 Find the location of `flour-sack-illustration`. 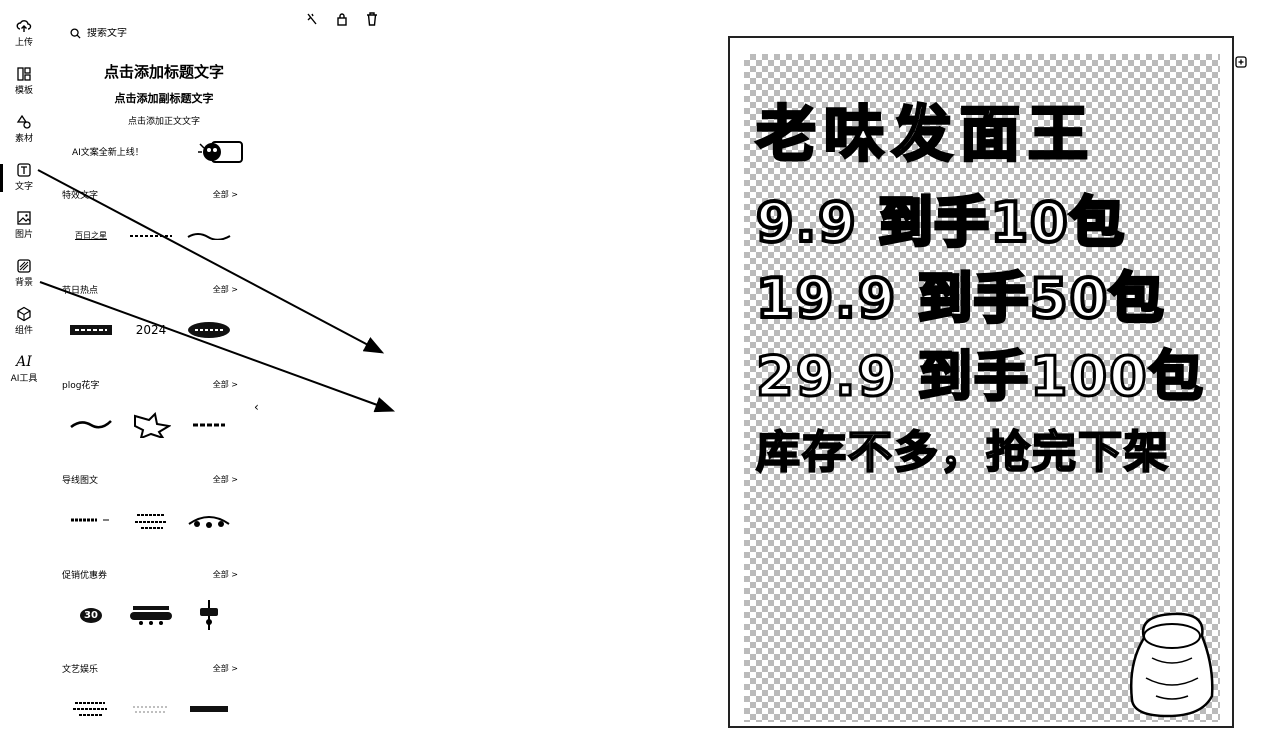

flour-sack-illustration is located at coordinates (1172, 664).